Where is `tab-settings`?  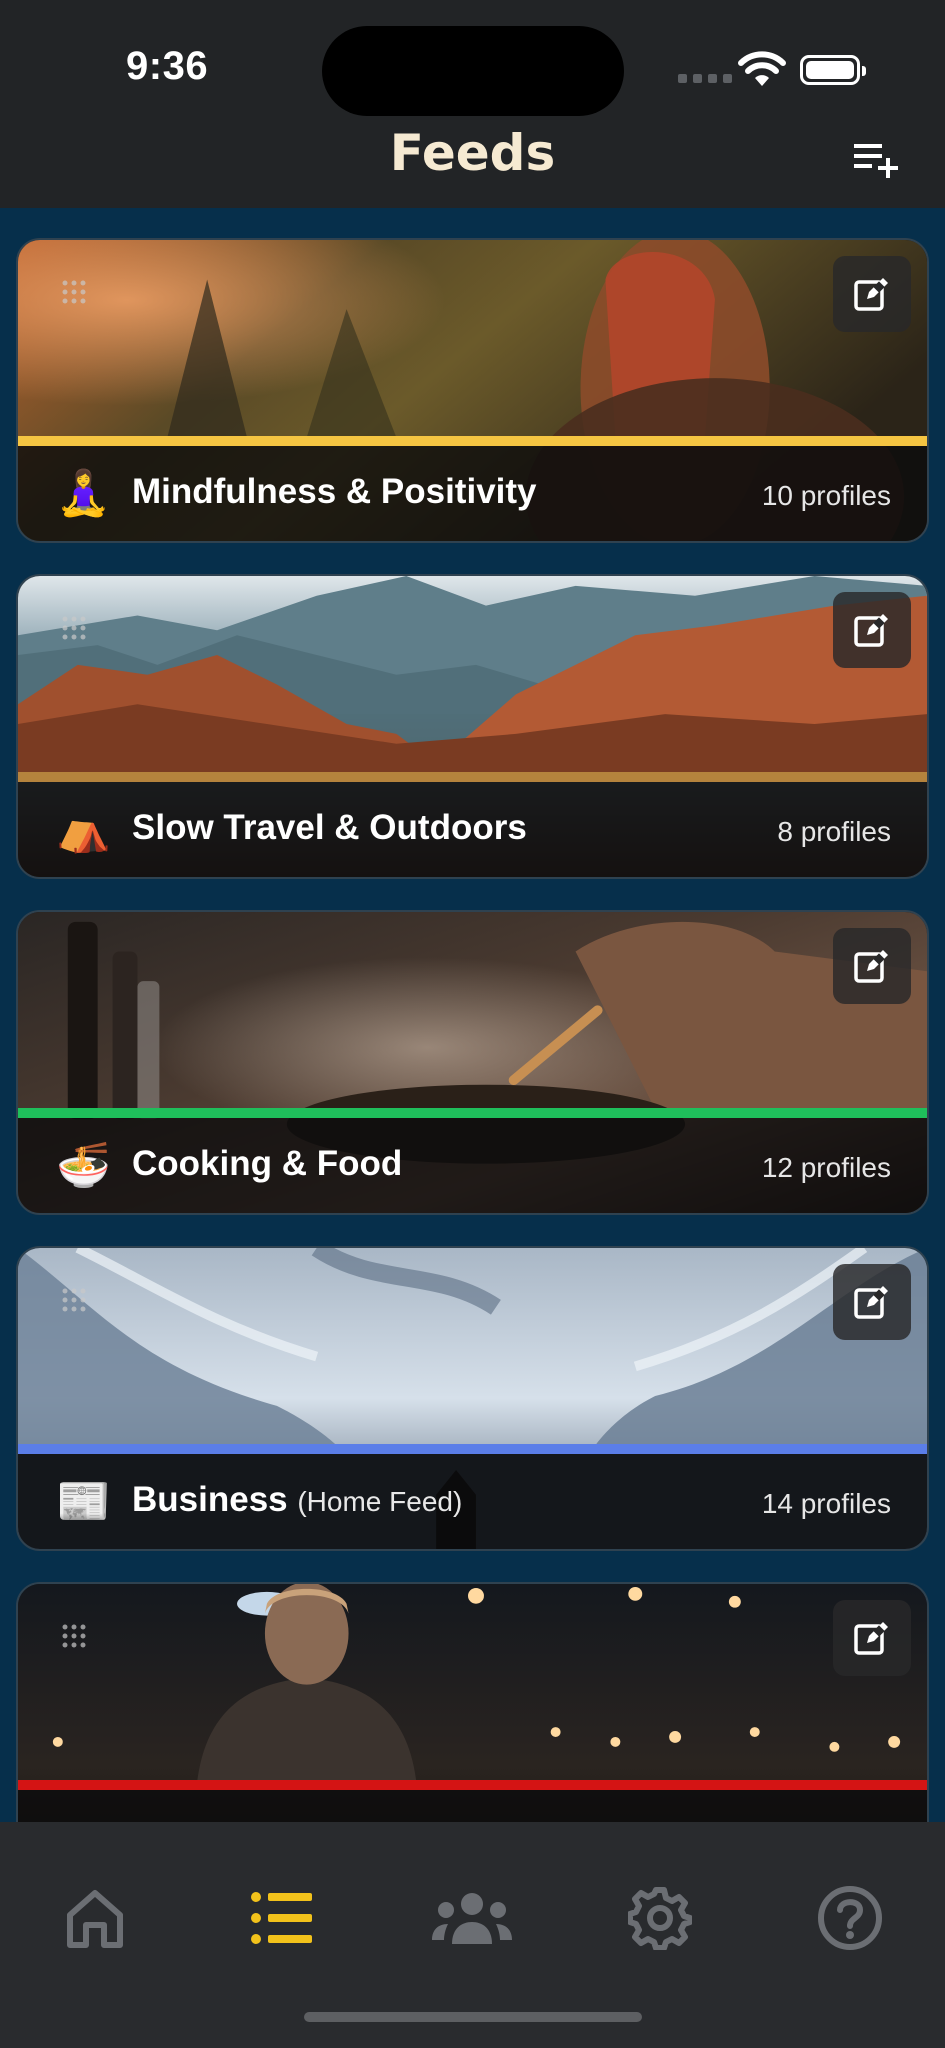 tab-settings is located at coordinates (660, 1918).